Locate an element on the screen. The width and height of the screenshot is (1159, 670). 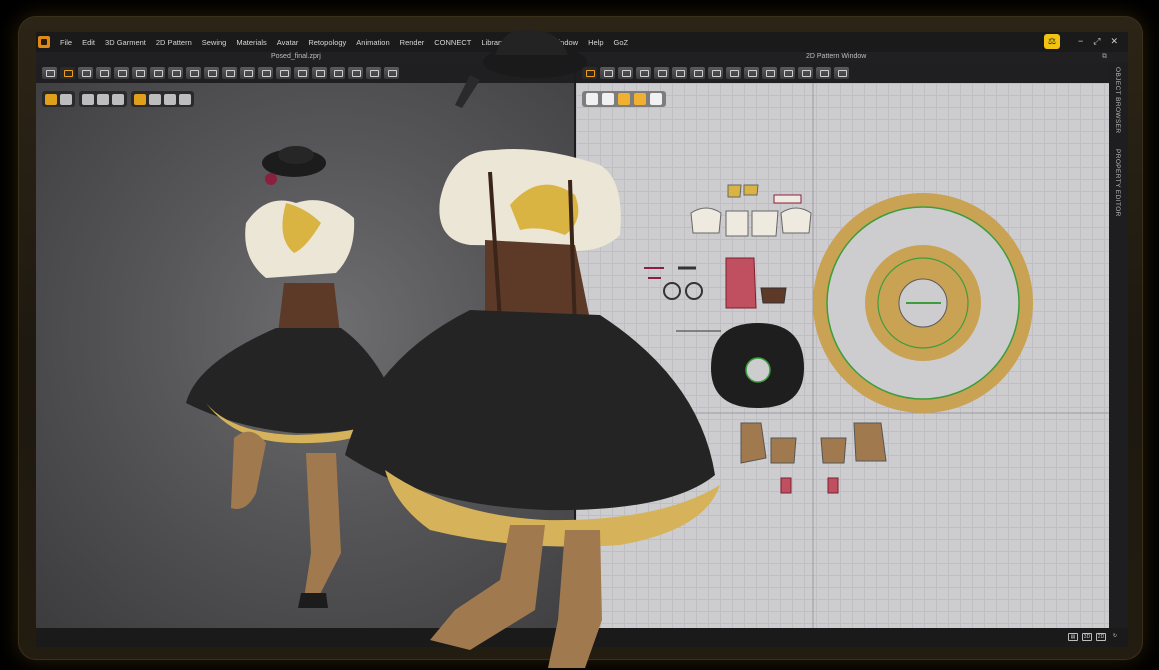
property-editor-tab: PROPERTY EDITOR is located at coordinates (1117, 183).